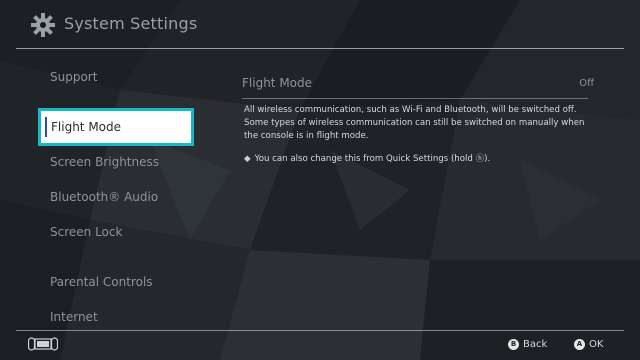 This screenshot has width=640, height=360. I want to click on sidebar-item-label: Internet, so click(74, 317).